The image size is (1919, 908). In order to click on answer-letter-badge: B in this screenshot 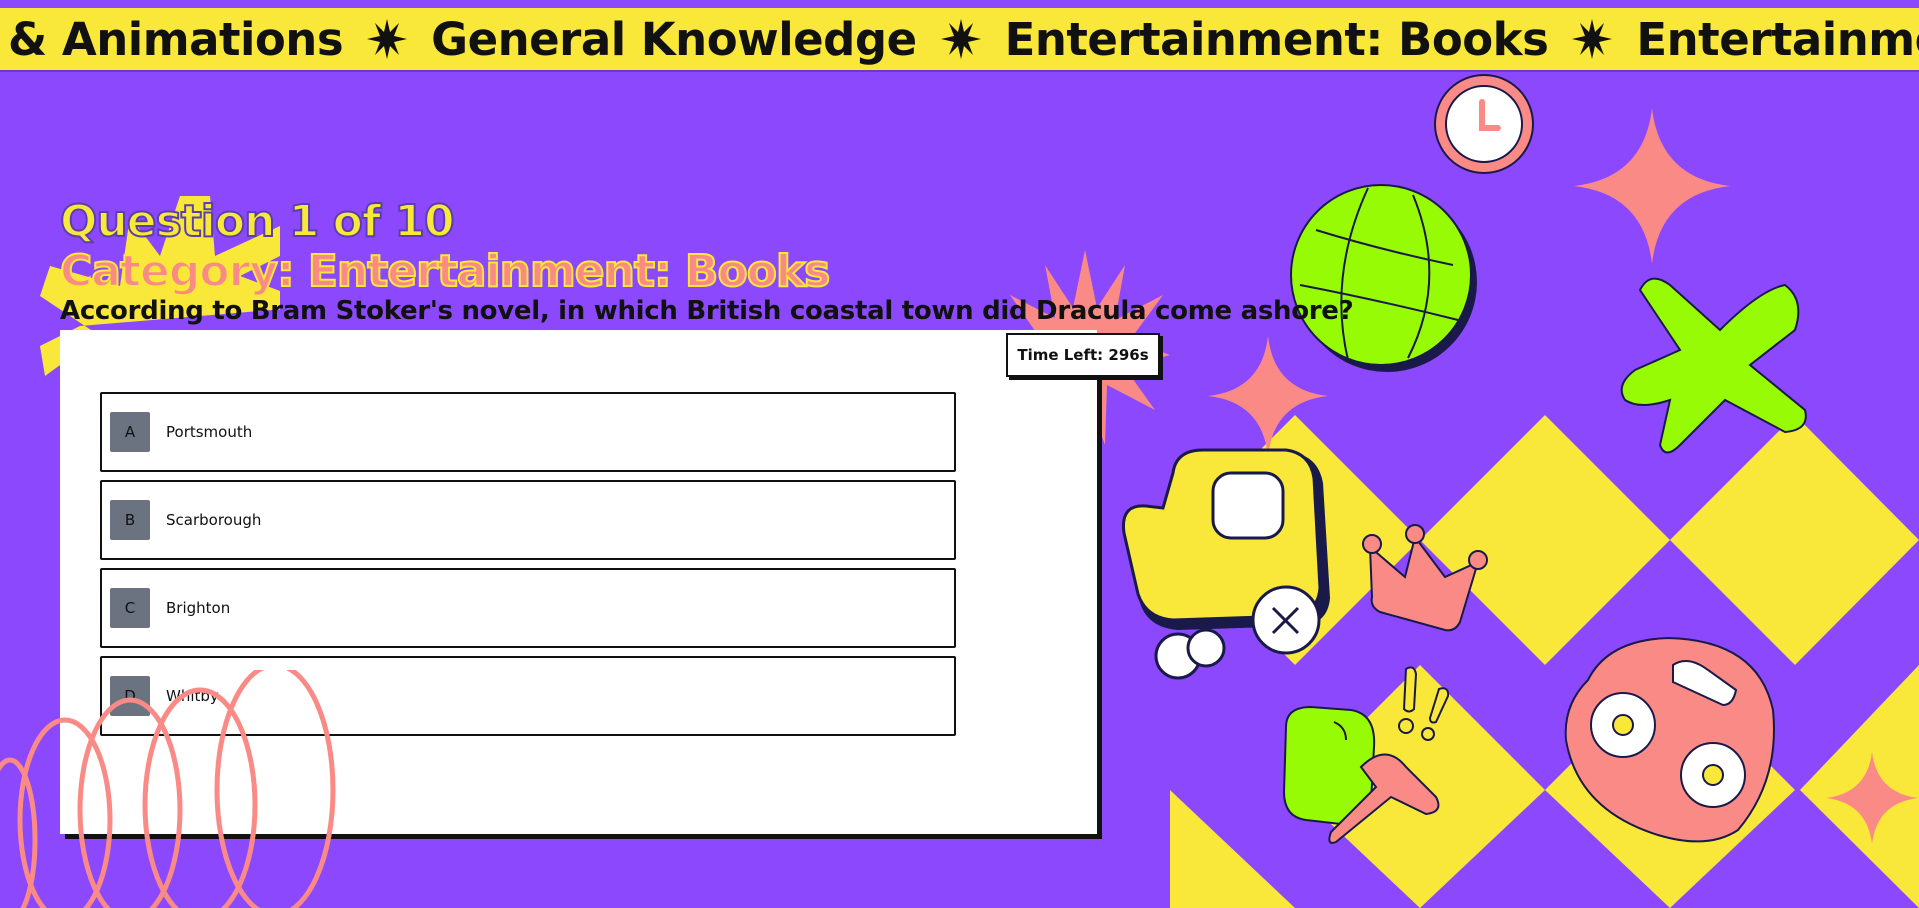, I will do `click(130, 520)`.